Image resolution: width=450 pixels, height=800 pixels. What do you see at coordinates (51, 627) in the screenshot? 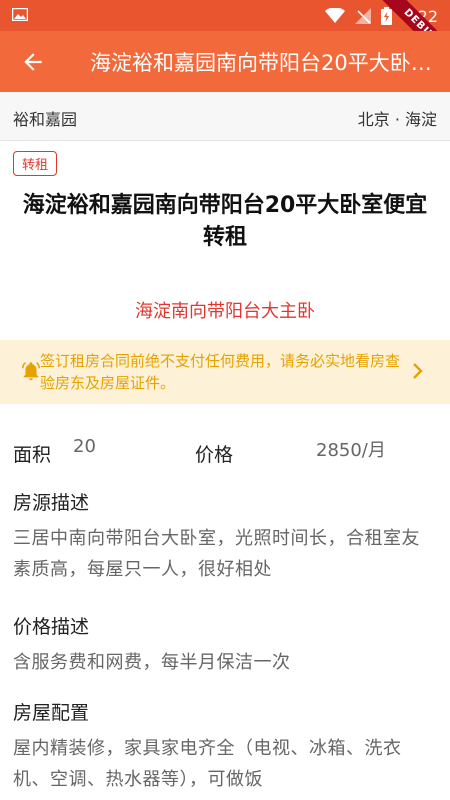
I see `section-heading: 价格描述` at bounding box center [51, 627].